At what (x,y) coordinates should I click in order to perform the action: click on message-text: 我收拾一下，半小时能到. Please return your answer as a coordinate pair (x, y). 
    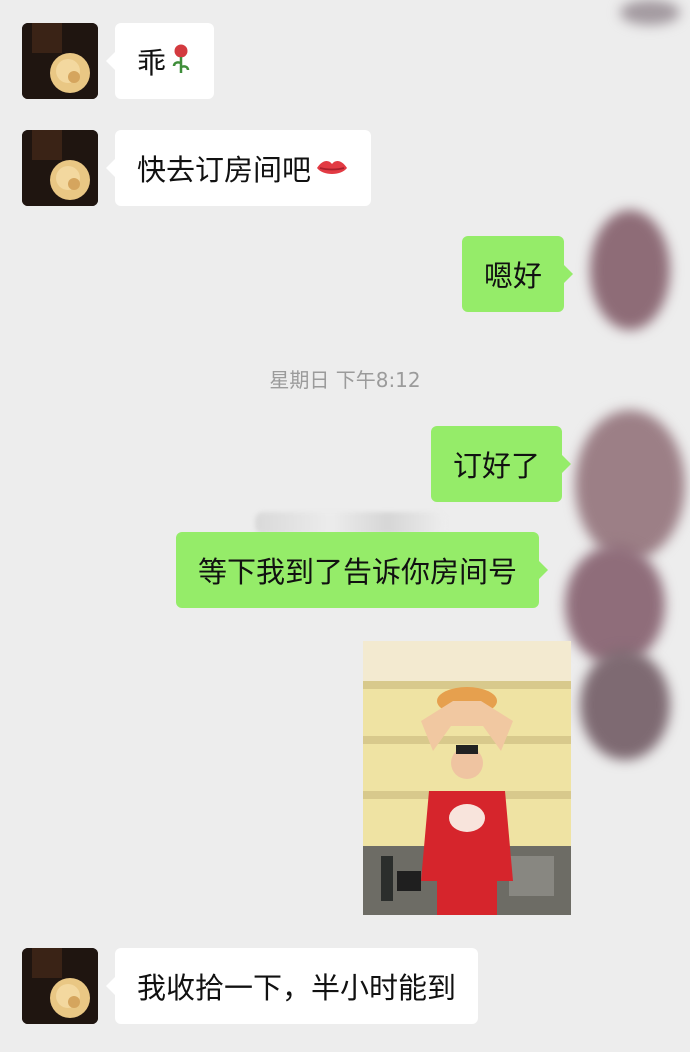
    Looking at the image, I should click on (297, 988).